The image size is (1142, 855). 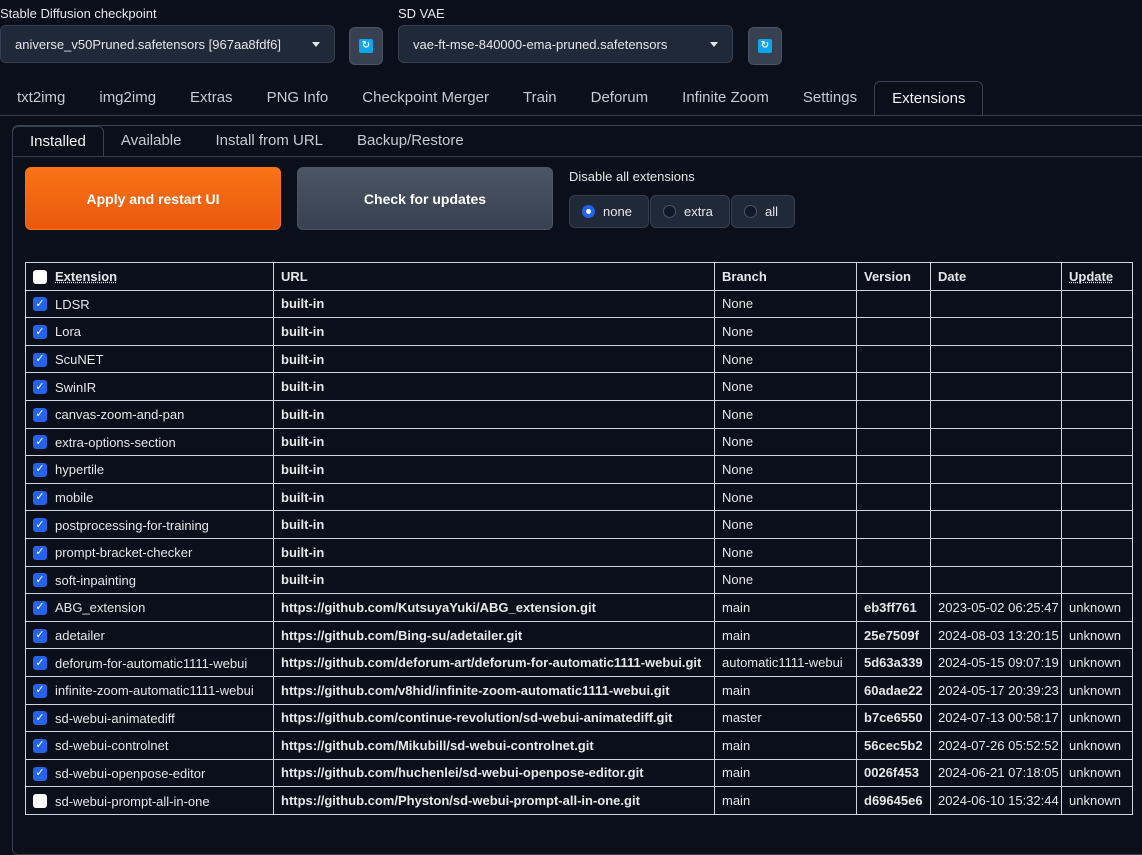 I want to click on checkpoint-refresh-button: ↻, so click(x=366, y=46).